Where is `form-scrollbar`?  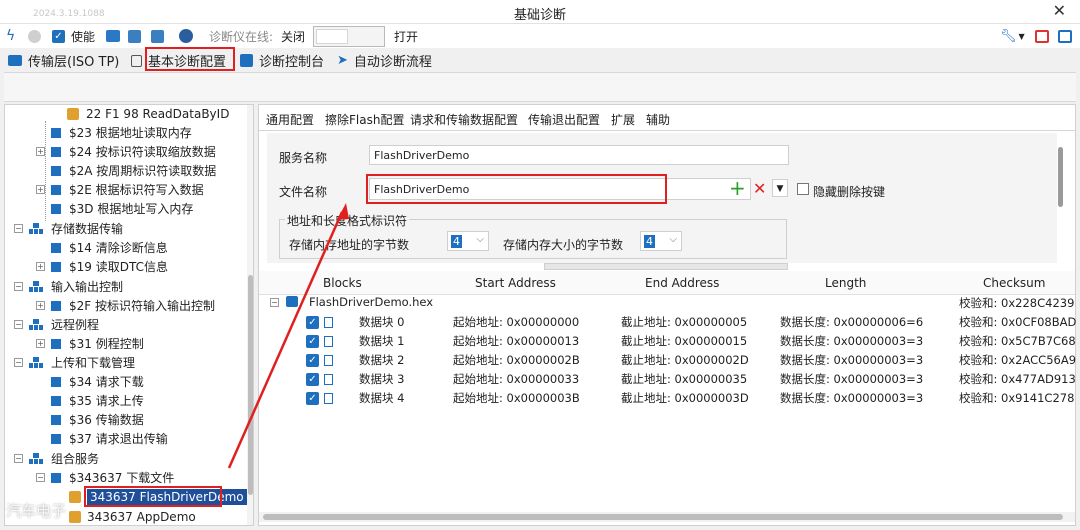
form-scrollbar is located at coordinates (1061, 183).